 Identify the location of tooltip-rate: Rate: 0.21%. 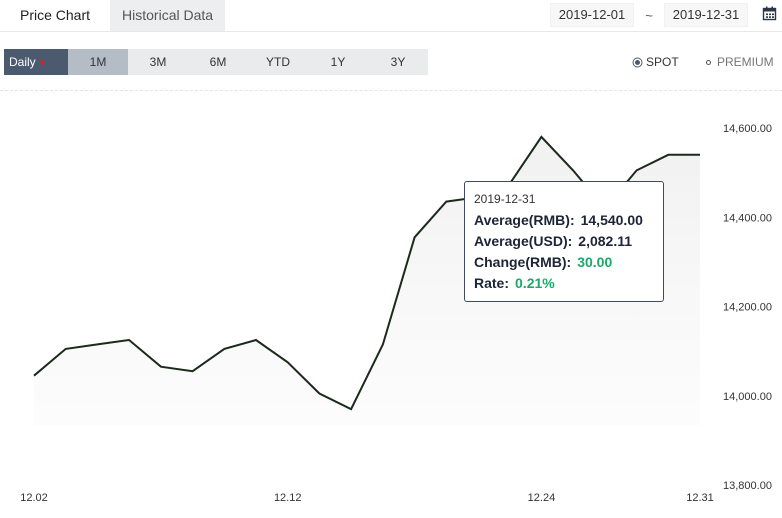
(568, 283).